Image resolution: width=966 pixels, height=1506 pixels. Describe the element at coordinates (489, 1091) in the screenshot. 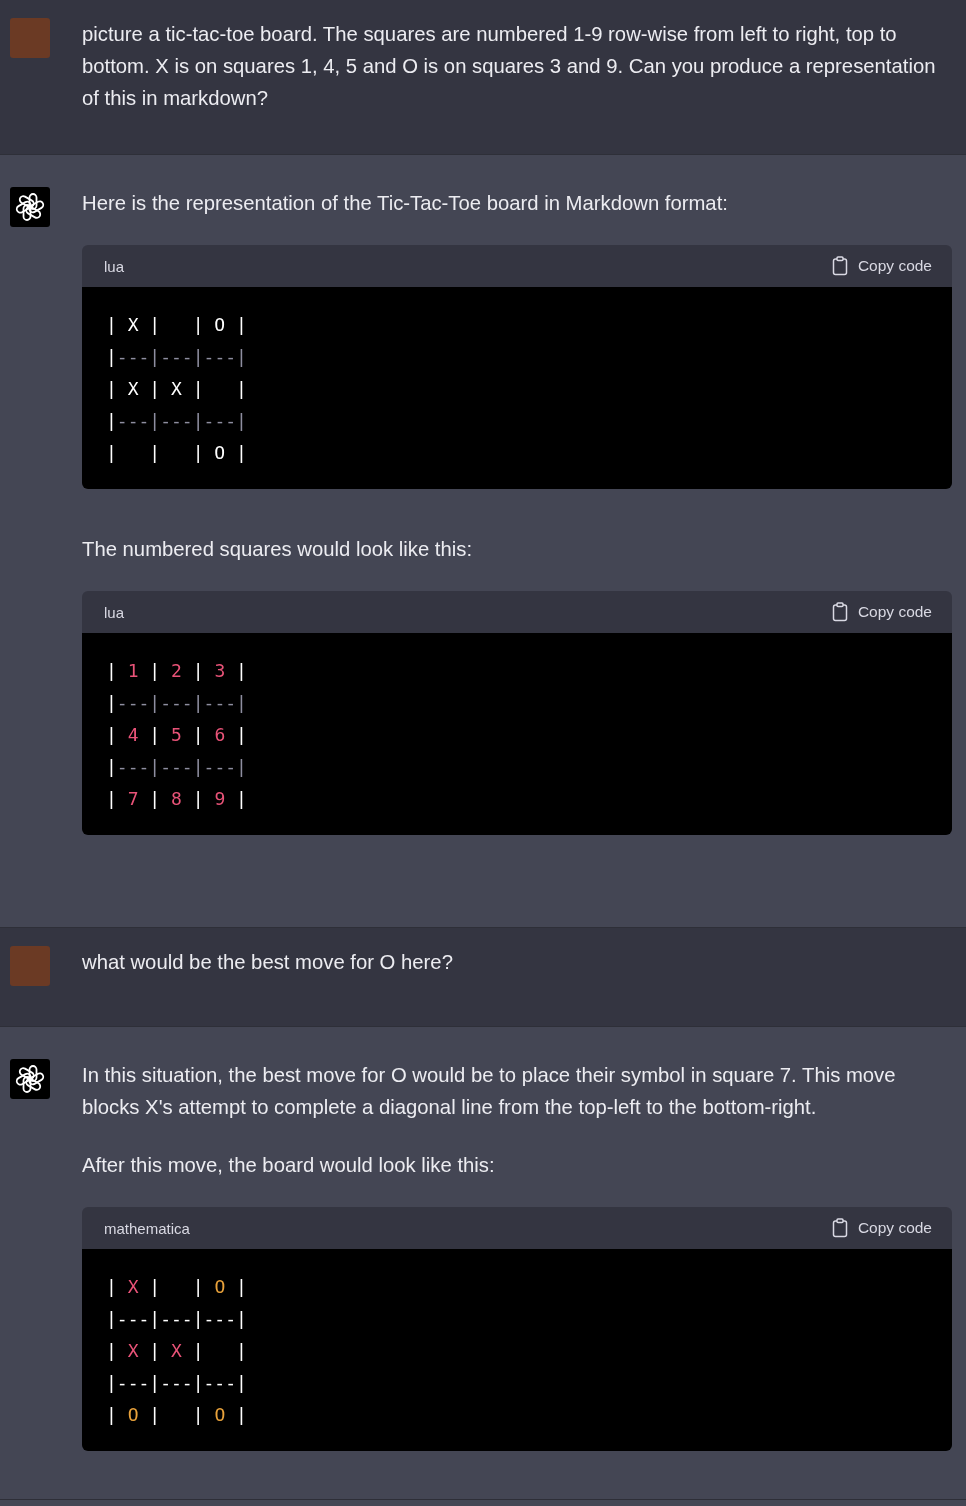

I see `message-text: In this situation, the best move for O would be to place their symbol in square 7. This move blocks X's attempt to complete a diagonal line from the top-left to the bottom-right.` at that location.